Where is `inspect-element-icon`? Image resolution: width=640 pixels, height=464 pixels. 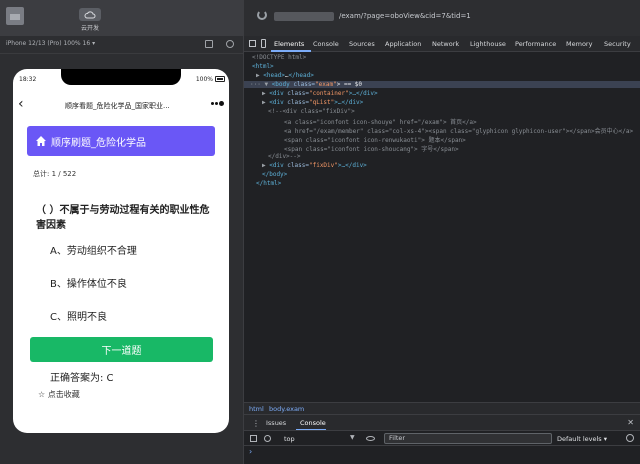 inspect-element-icon is located at coordinates (252, 43).